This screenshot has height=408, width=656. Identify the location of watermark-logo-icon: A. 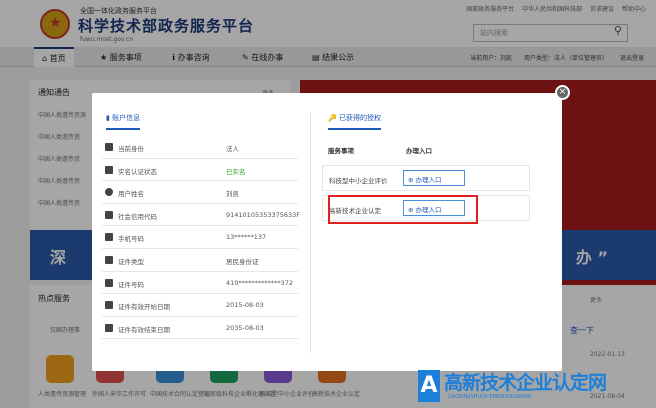
(429, 386).